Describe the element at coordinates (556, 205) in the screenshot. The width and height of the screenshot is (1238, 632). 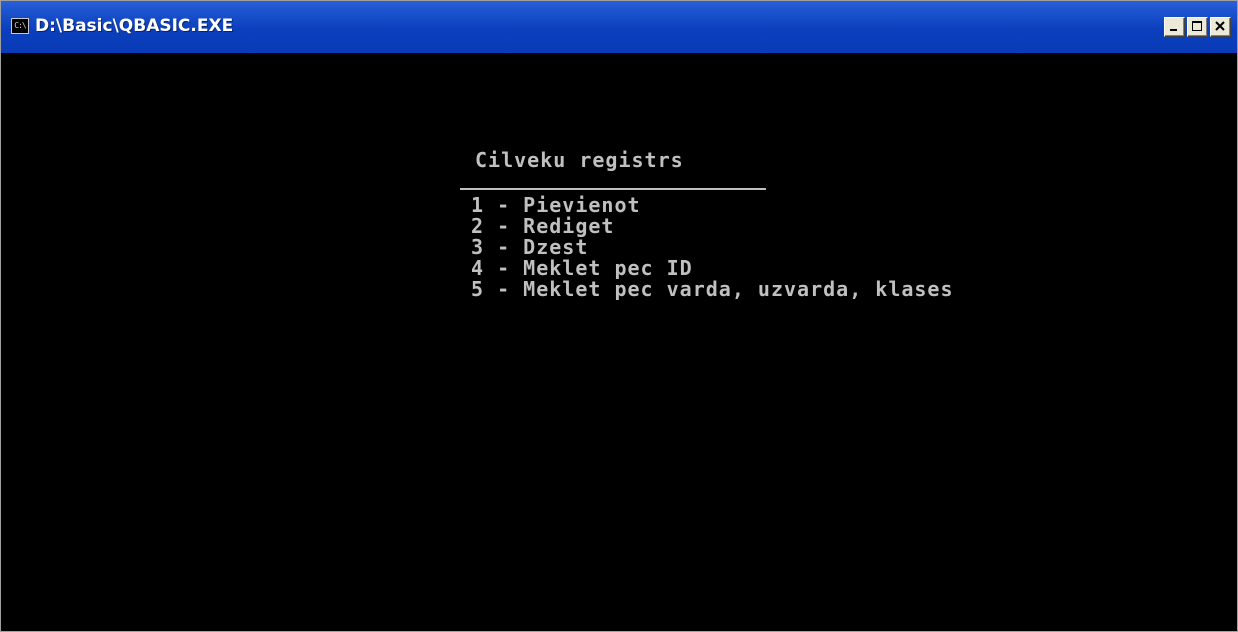
I see `menu-item-add: 1 - Pievienot` at that location.